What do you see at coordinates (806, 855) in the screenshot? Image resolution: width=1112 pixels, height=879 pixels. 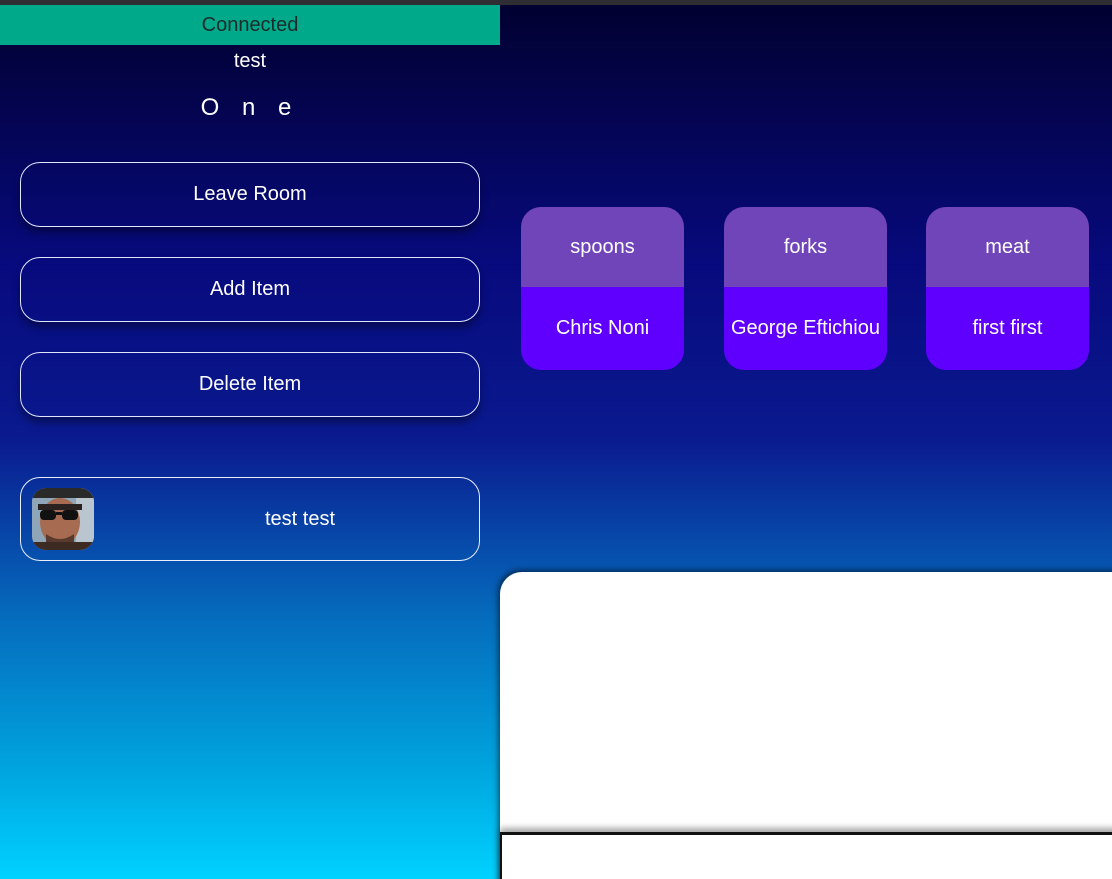 I see `chat-input` at bounding box center [806, 855].